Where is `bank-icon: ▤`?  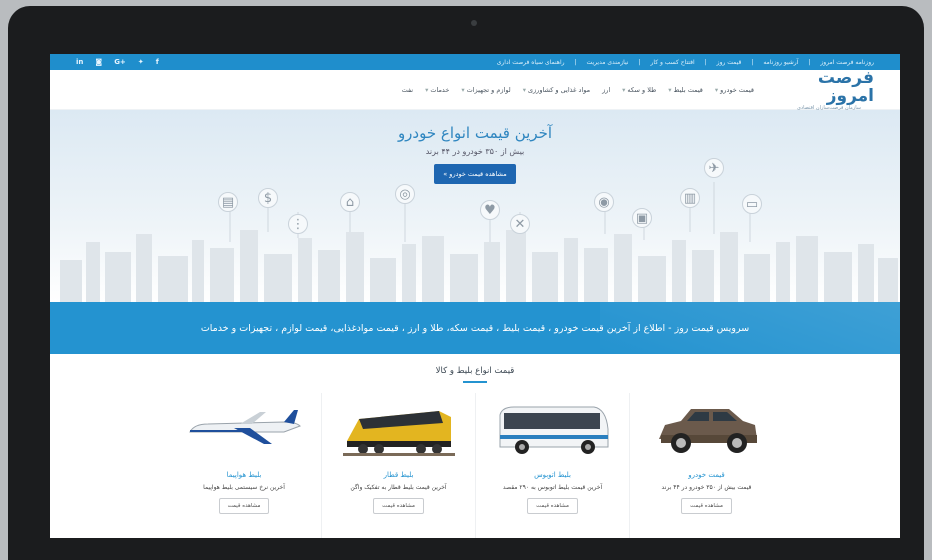 bank-icon: ▤ is located at coordinates (228, 202).